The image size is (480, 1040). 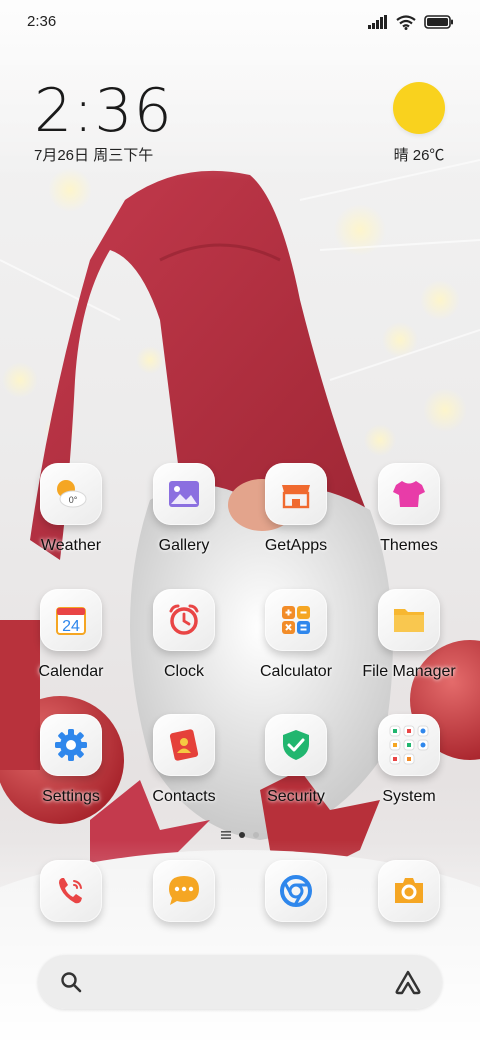 What do you see at coordinates (71, 745) in the screenshot?
I see `gear-icon` at bounding box center [71, 745].